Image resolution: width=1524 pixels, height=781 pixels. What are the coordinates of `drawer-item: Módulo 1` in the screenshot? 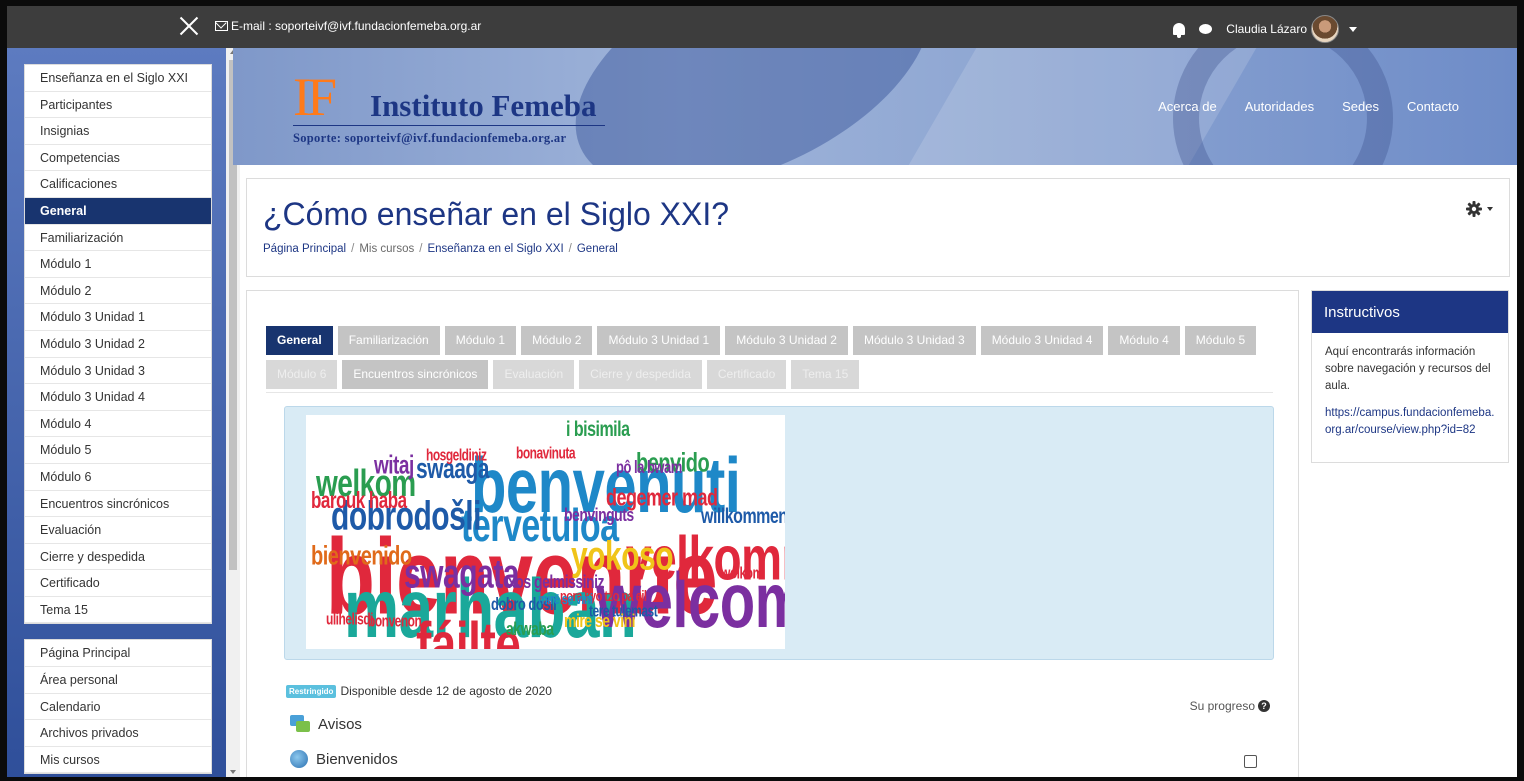 It's located at (118, 264).